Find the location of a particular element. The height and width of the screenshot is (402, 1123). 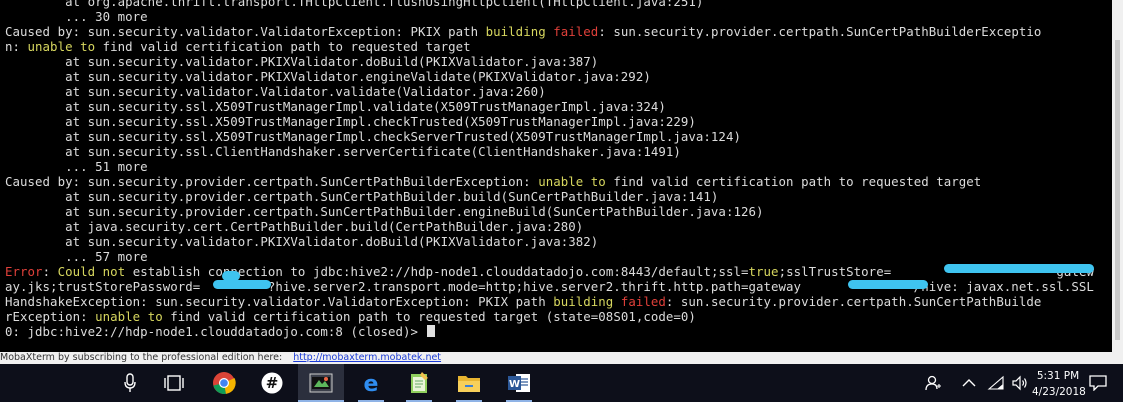

terminal-cursor is located at coordinates (430, 331).